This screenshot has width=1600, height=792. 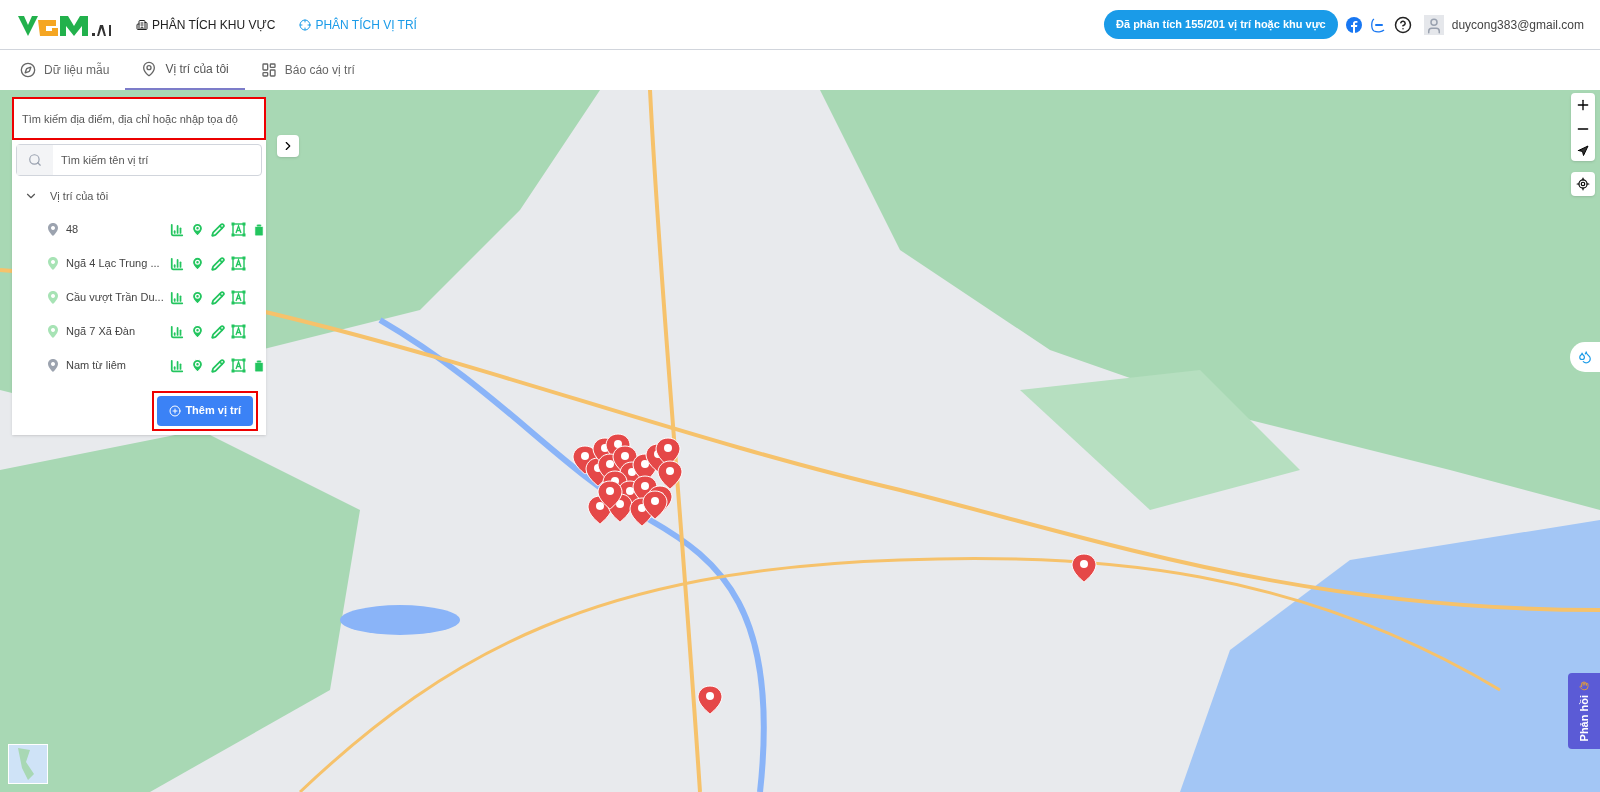 What do you see at coordinates (28, 764) in the screenshot?
I see `minimap-icon` at bounding box center [28, 764].